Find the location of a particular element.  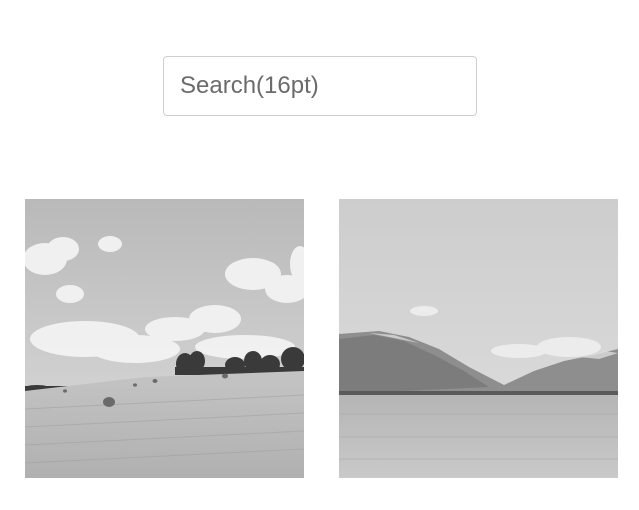

search-input is located at coordinates (320, 86).